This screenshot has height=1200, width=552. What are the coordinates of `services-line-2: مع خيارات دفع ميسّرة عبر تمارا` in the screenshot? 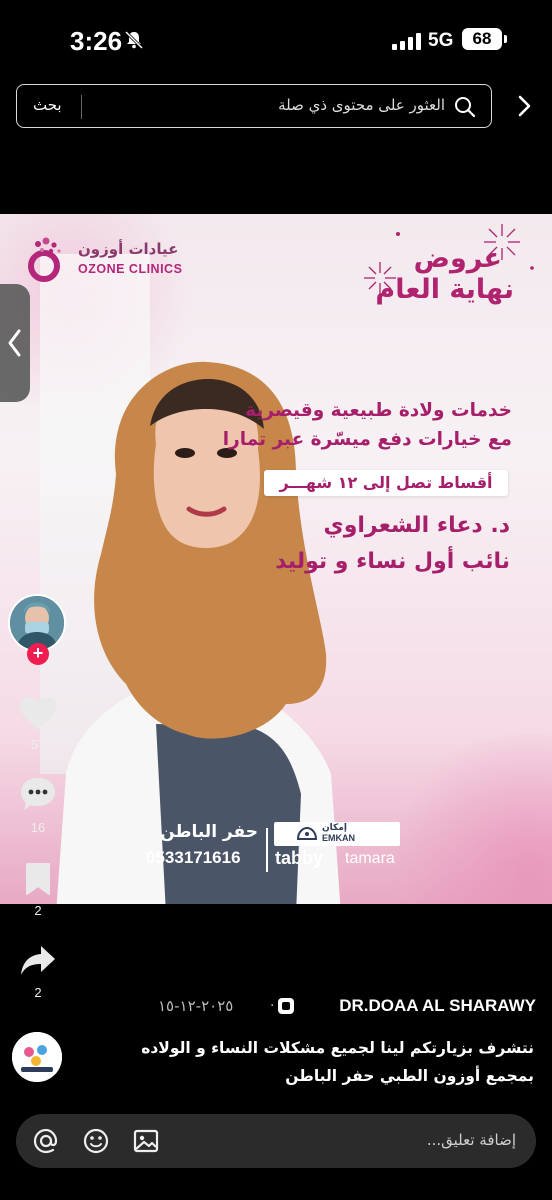 It's located at (367, 439).